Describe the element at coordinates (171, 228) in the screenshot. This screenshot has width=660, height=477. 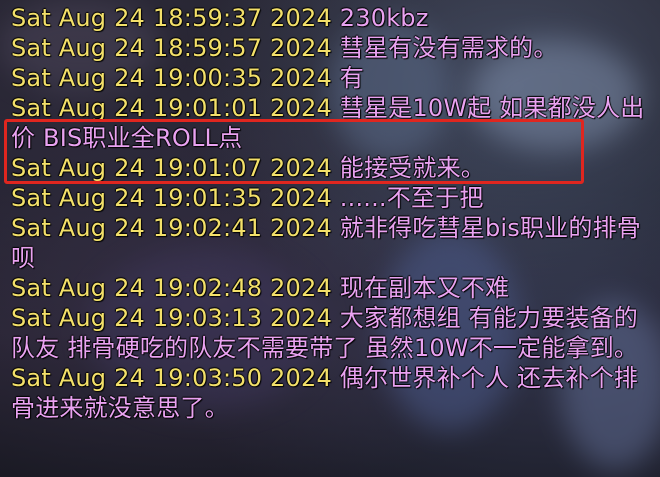
I see `chat-timestamp: Sat Aug 24 19:02:41 2024` at that location.